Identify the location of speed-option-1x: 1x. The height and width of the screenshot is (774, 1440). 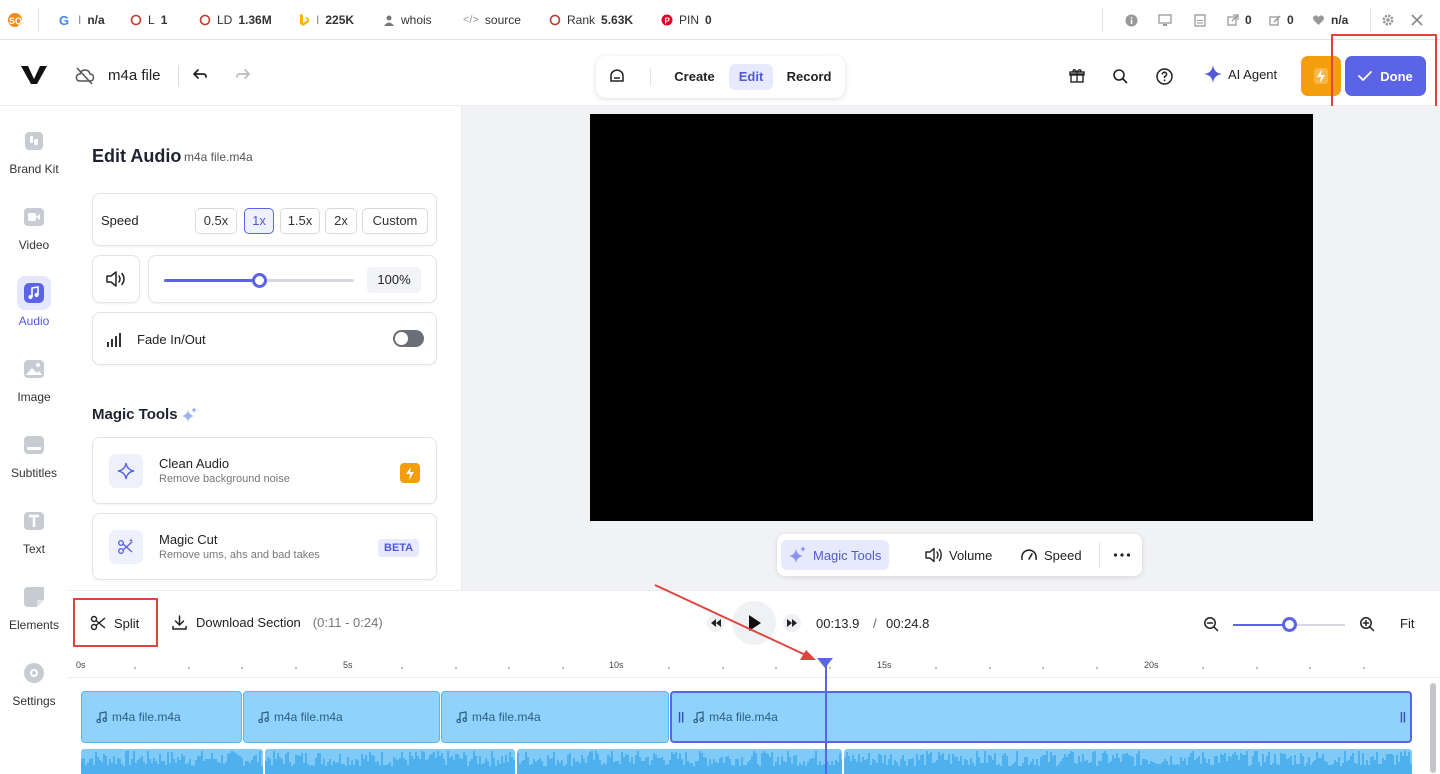
(259, 221).